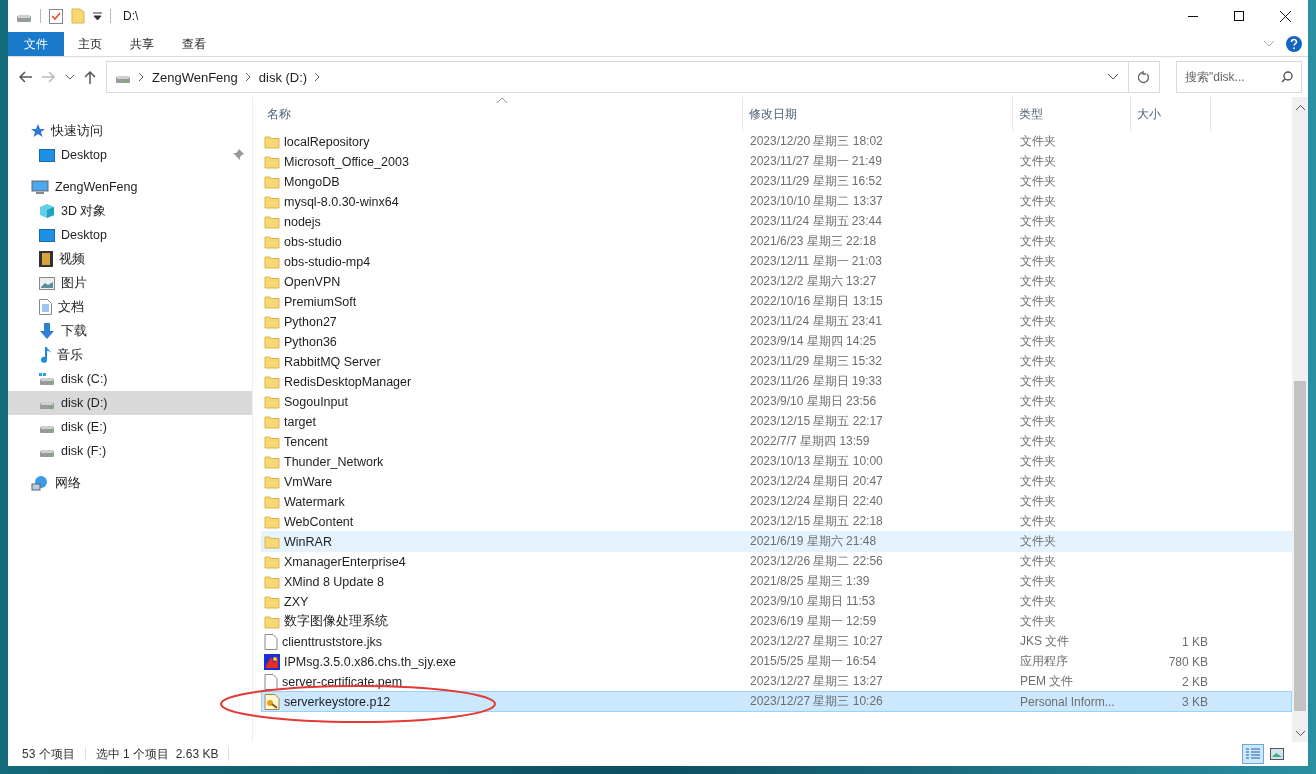 Image resolution: width=1316 pixels, height=774 pixels. I want to click on file-row: WinRAR 2021/6/19 星期六 21:48 文件夹, so click(776, 541).